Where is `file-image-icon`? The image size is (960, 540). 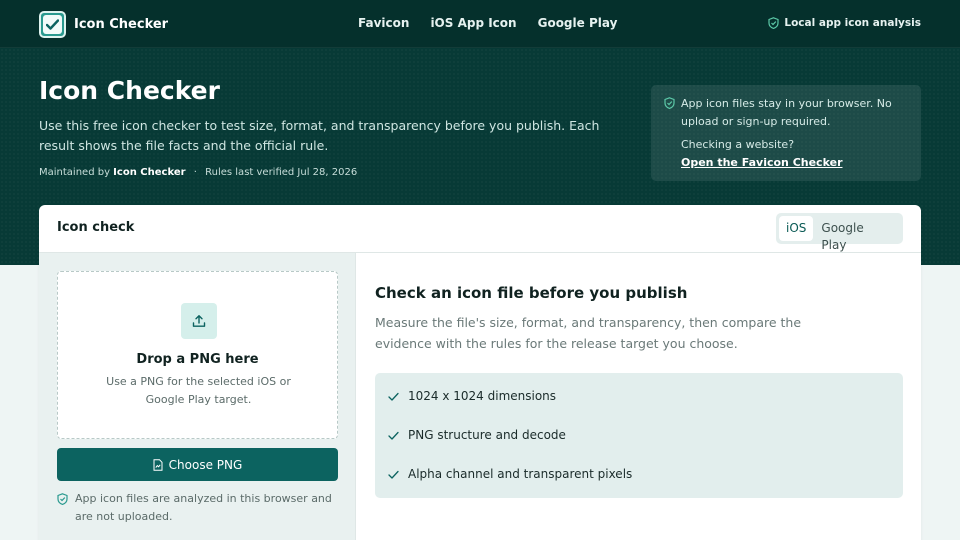
file-image-icon is located at coordinates (158, 464).